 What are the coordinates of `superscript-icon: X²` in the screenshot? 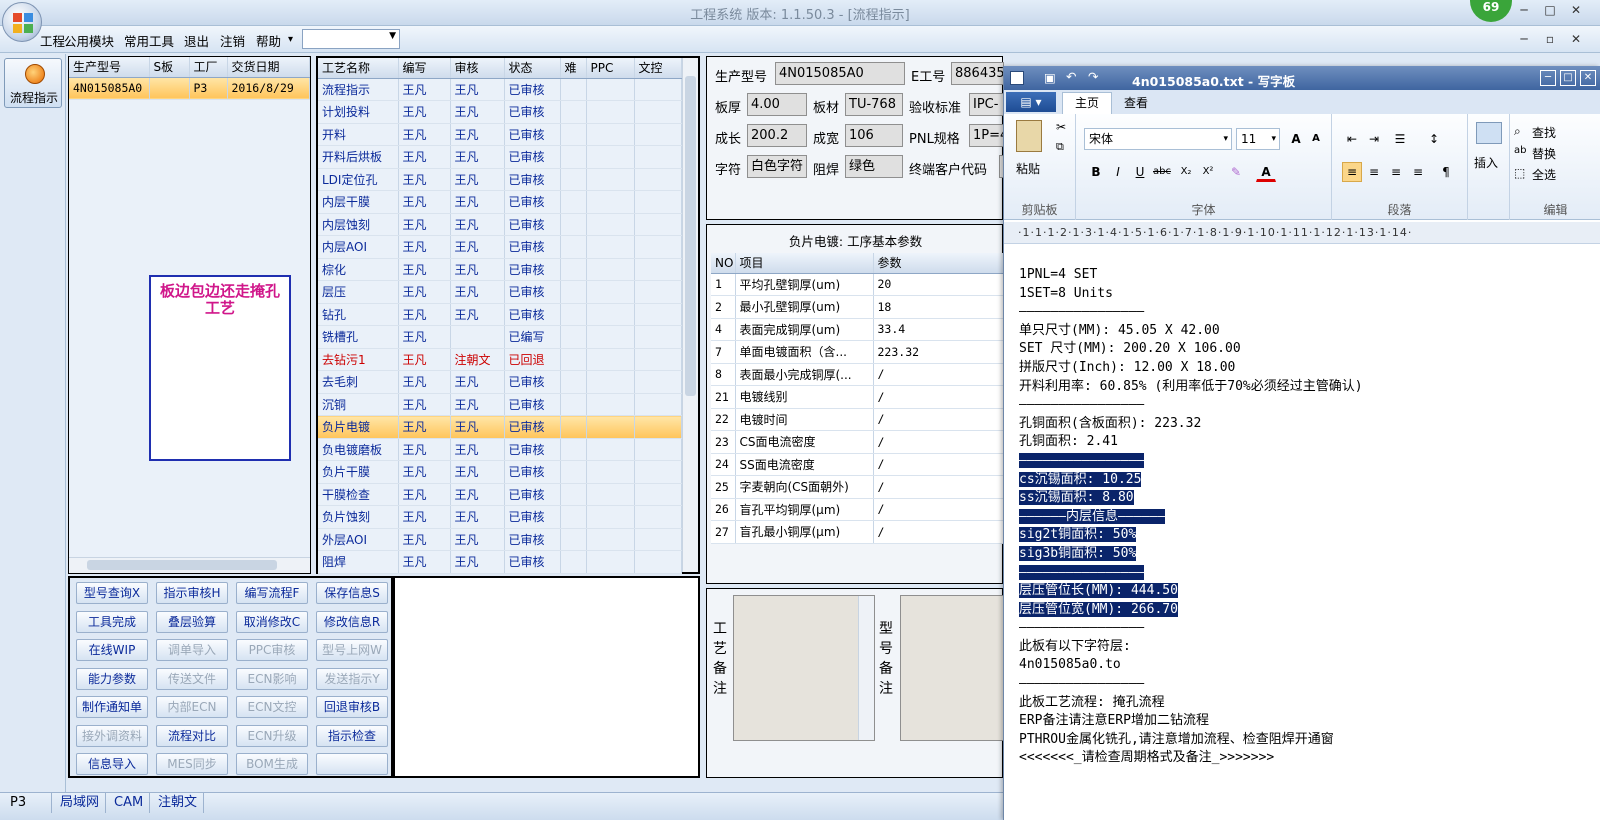 It's located at (1208, 172).